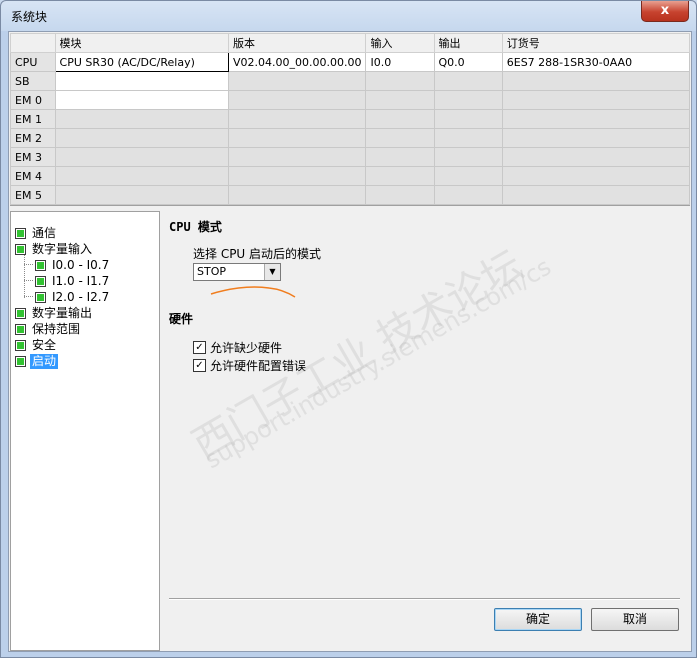  What do you see at coordinates (596, 43) in the screenshot?
I see `header-cell-order: 订货号` at bounding box center [596, 43].